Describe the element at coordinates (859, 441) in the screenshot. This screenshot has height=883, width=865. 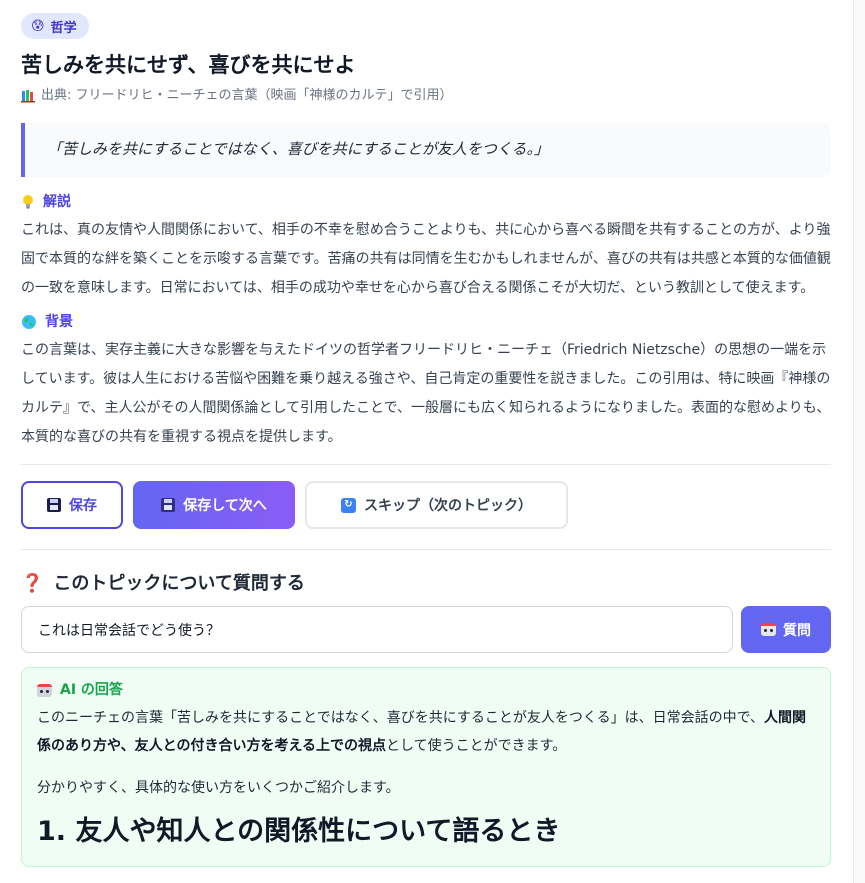
I see `scrollbar-track` at that location.